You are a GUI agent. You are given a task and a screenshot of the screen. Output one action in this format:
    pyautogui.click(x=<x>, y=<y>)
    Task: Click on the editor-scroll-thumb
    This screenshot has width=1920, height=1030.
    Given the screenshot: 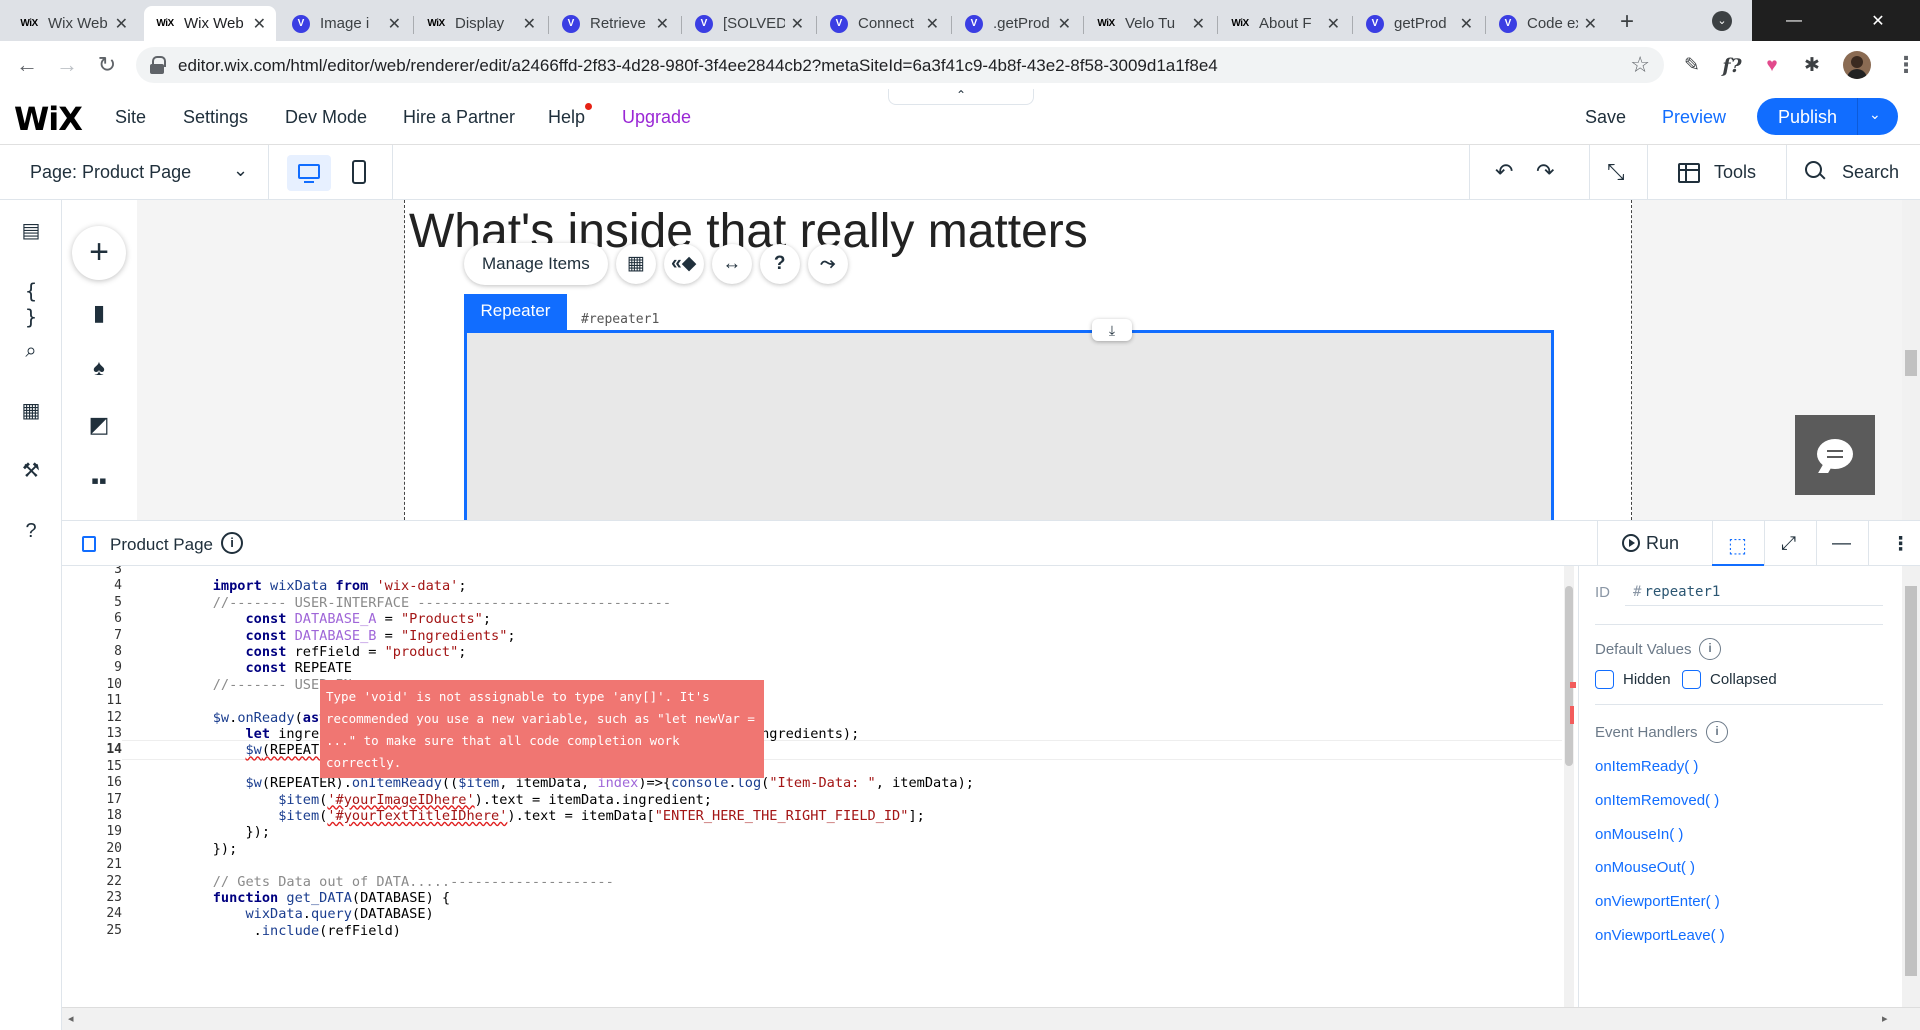 What is the action you would take?
    pyautogui.click(x=1569, y=676)
    